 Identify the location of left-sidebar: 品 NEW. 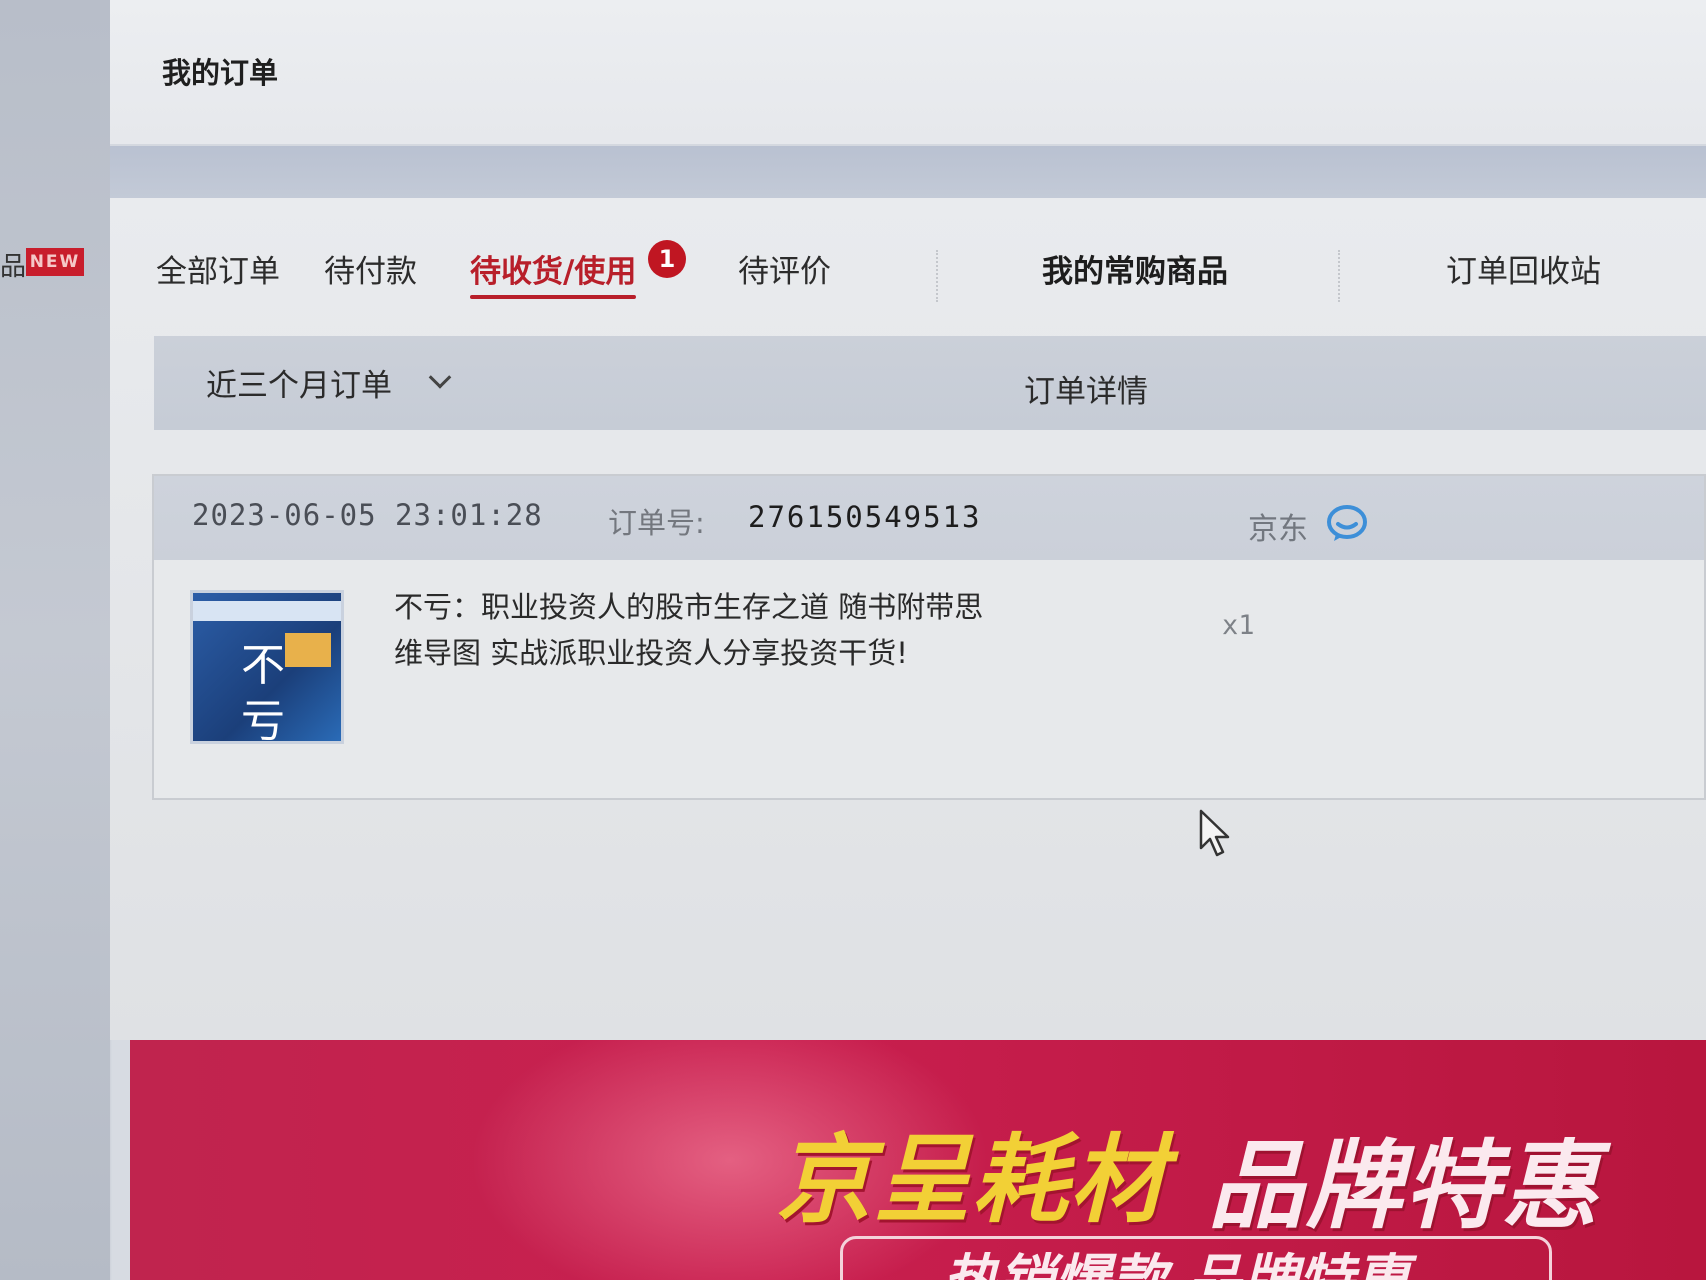
(55, 640).